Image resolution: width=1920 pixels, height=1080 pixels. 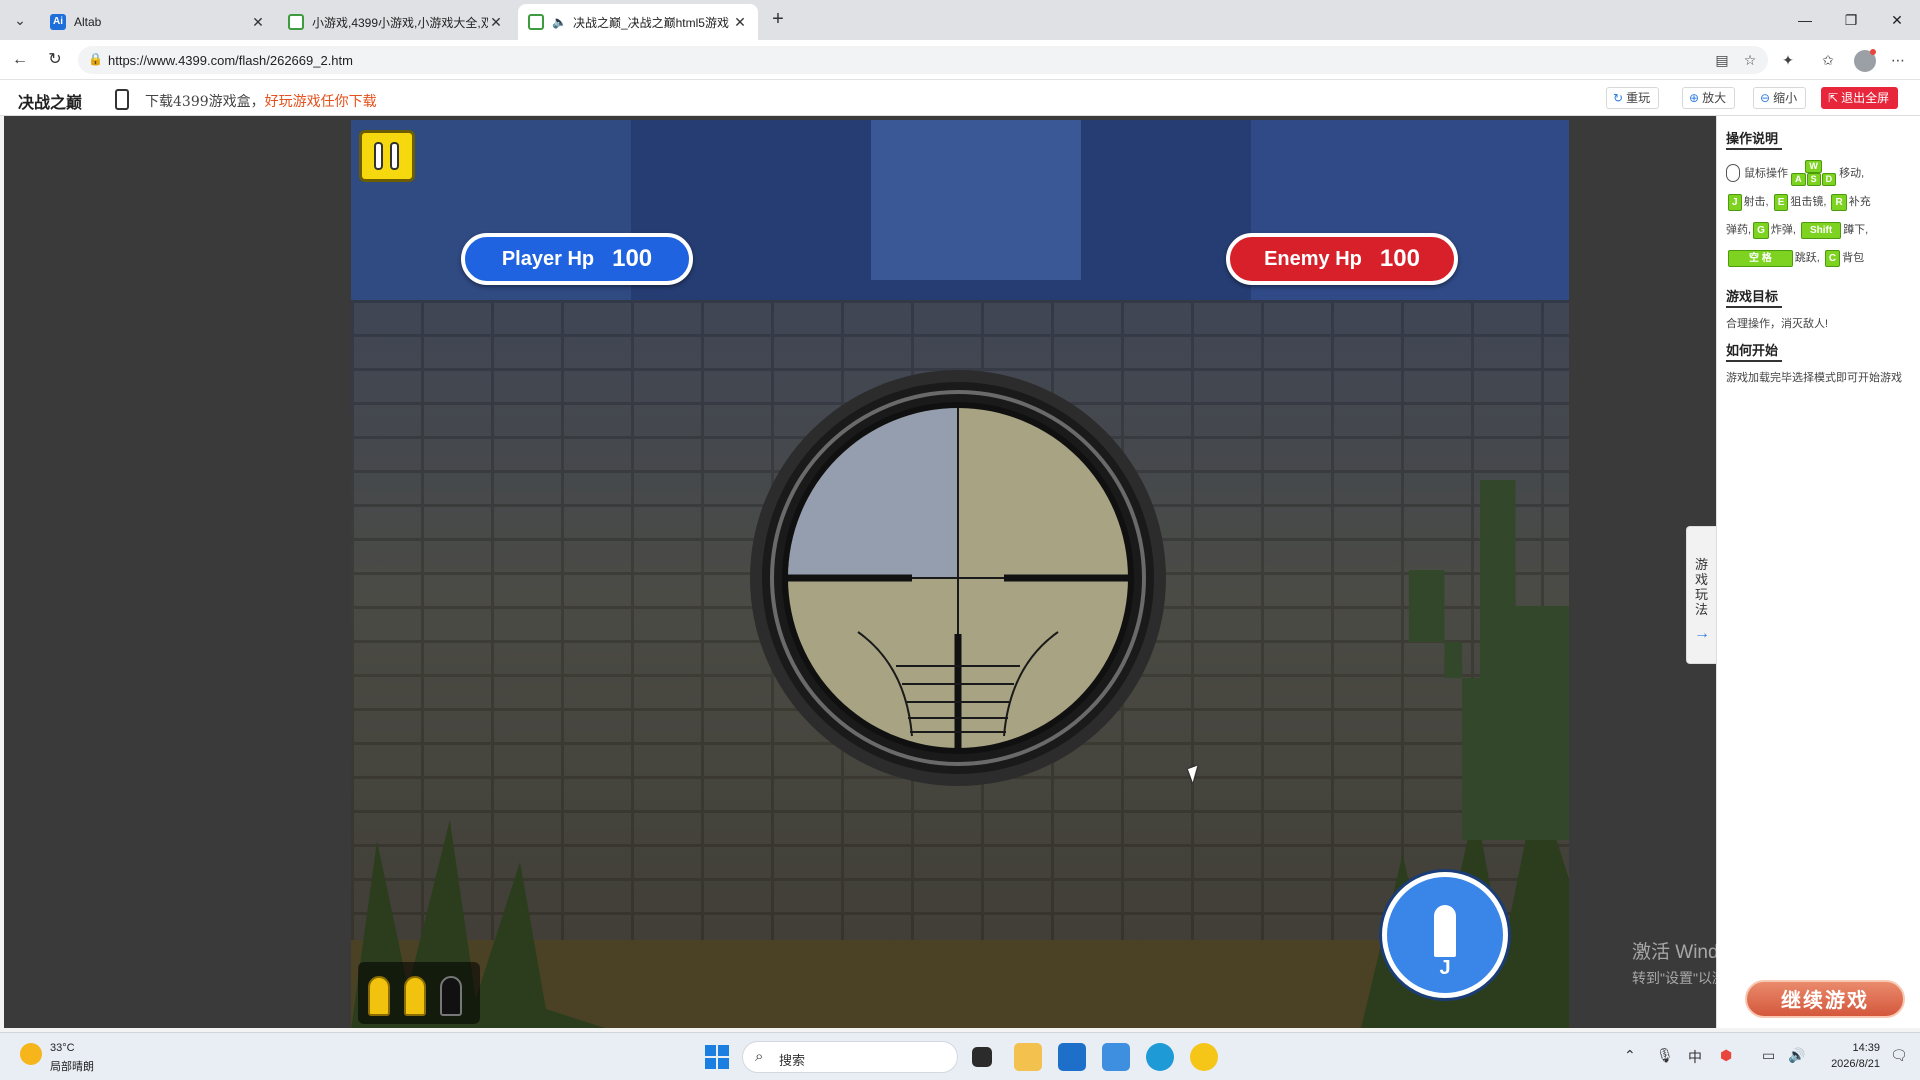 I want to click on player-hp-badge: Player Hp 100, so click(x=577, y=259).